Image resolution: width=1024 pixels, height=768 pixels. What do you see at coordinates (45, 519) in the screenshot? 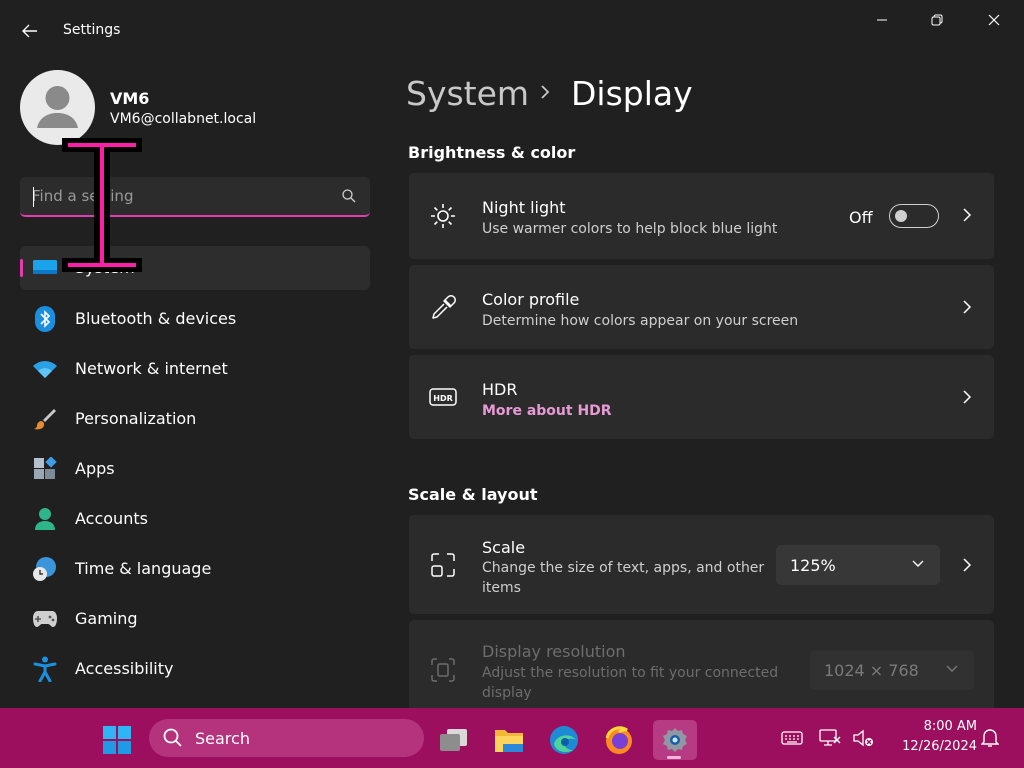
I see `accounts-icon` at bounding box center [45, 519].